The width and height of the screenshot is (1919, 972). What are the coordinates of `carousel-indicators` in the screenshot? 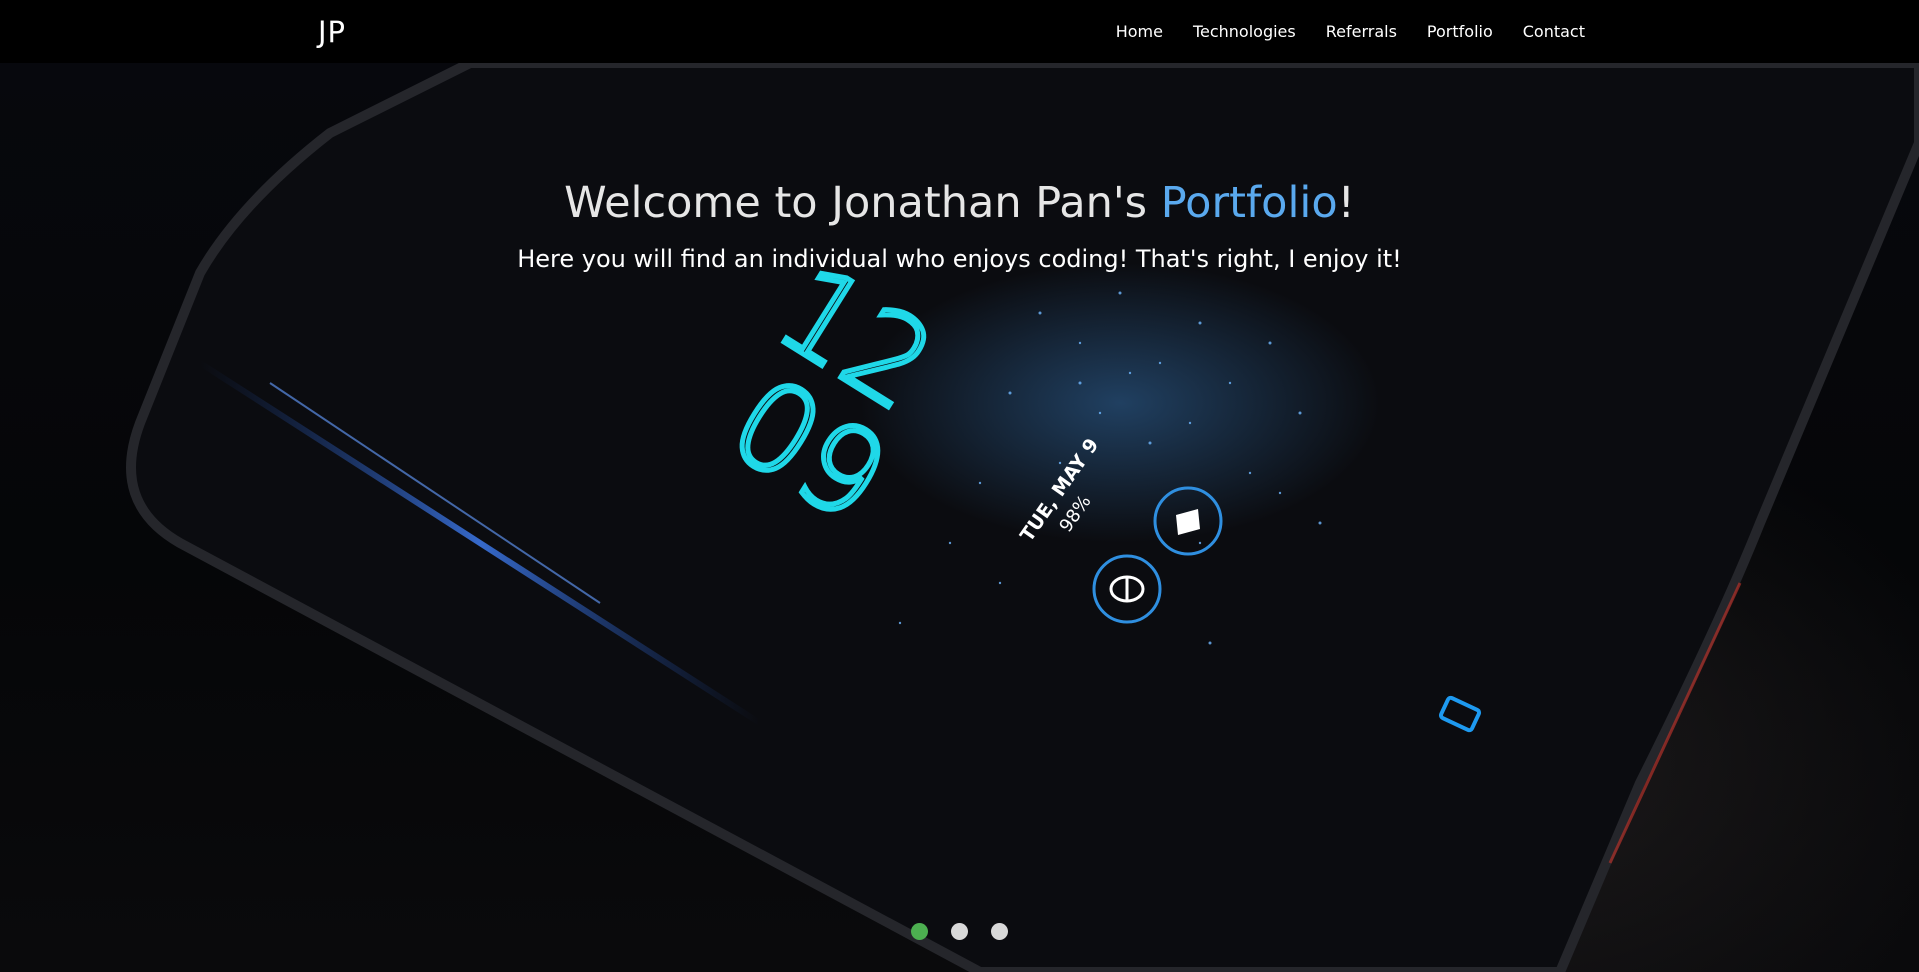 It's located at (959, 931).